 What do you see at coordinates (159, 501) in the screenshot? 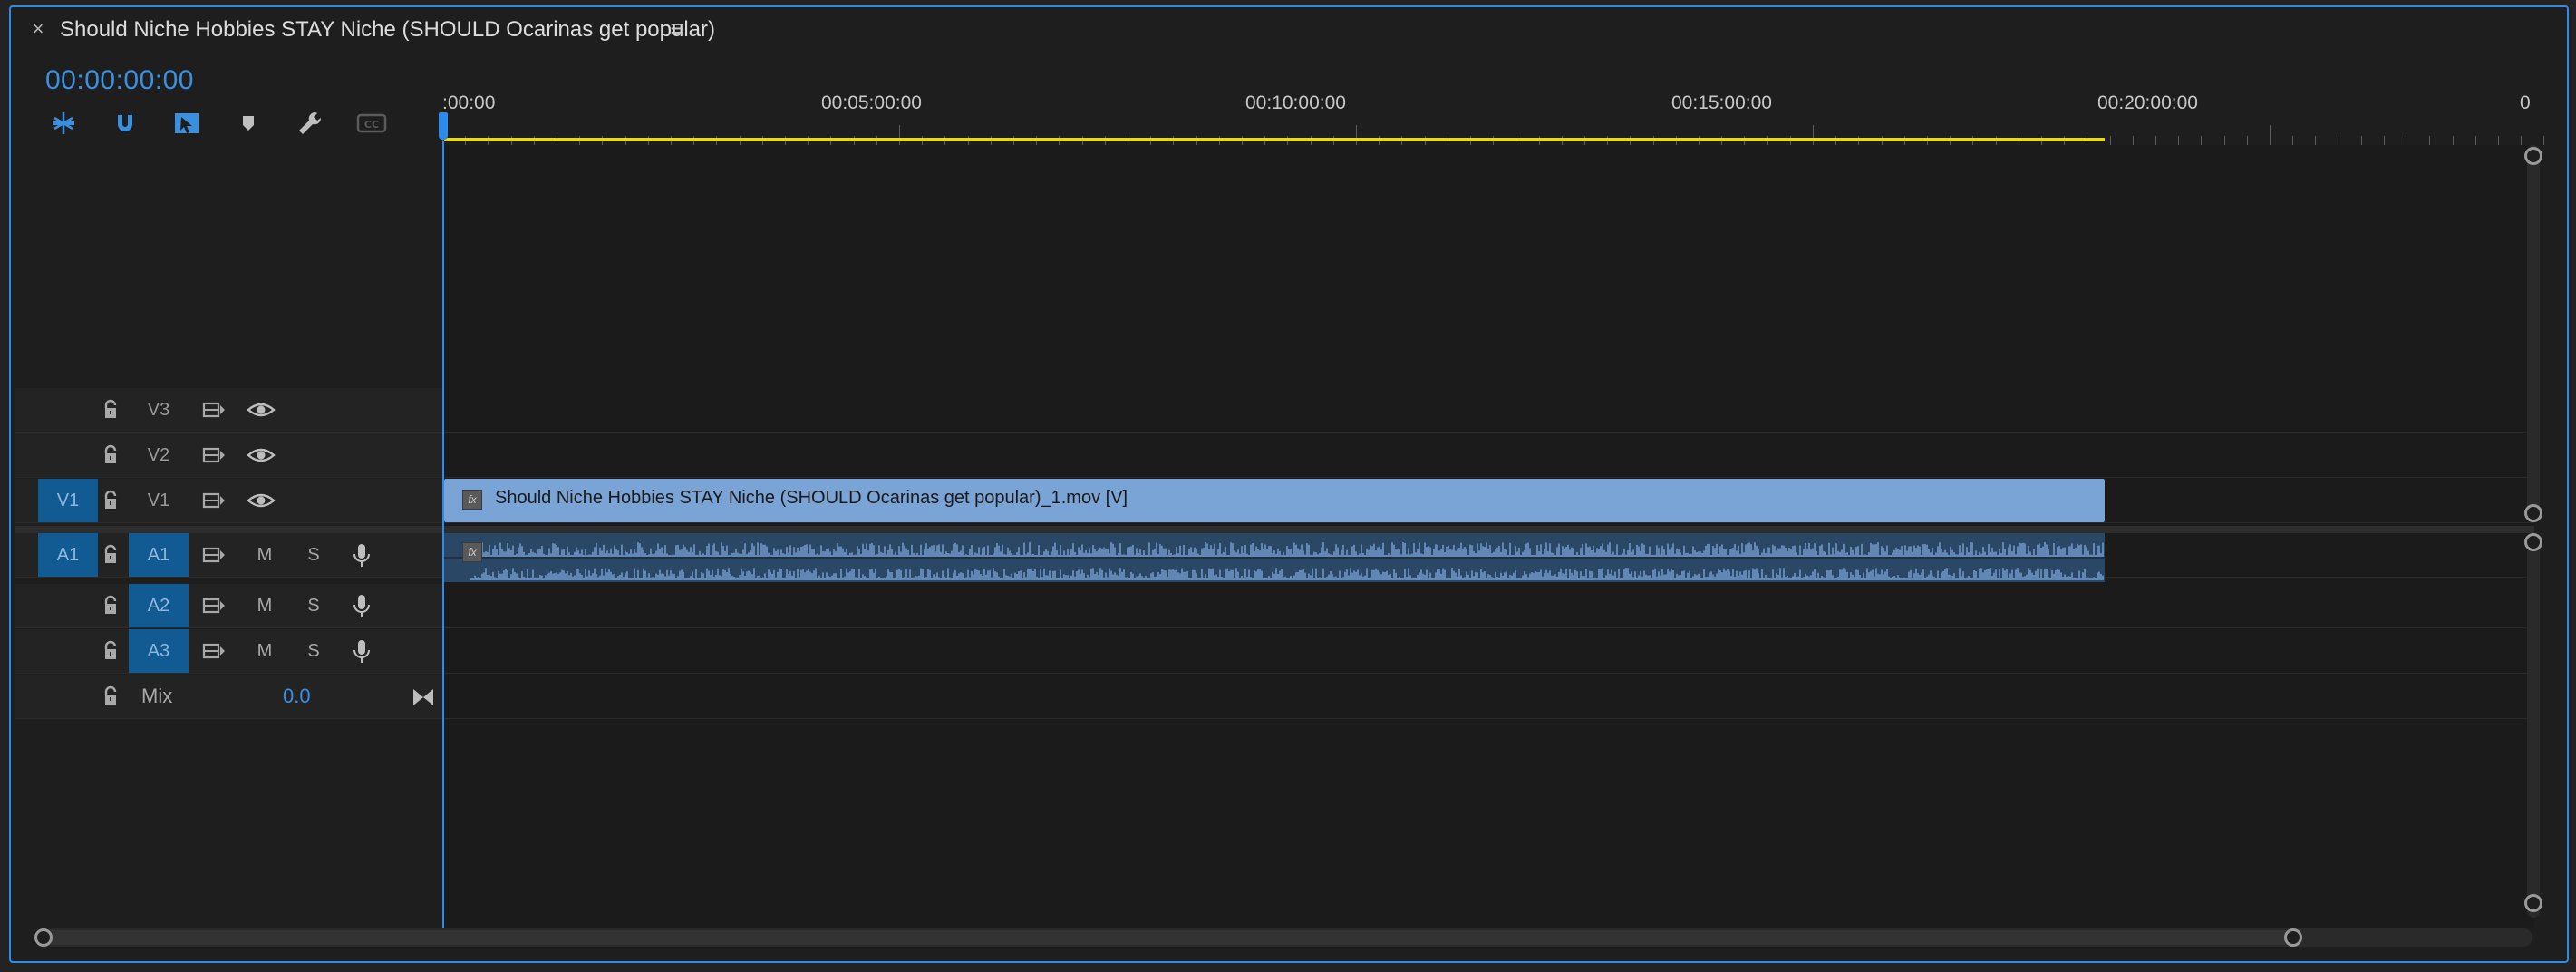
I see `track-target-v1: V1` at bounding box center [159, 501].